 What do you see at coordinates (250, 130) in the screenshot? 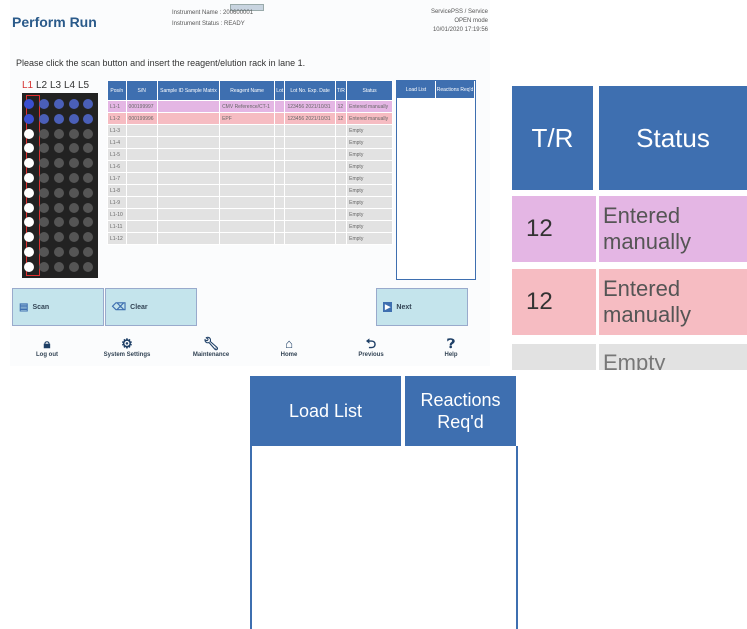
I see `table-row: L1-3 Empty` at bounding box center [250, 130].